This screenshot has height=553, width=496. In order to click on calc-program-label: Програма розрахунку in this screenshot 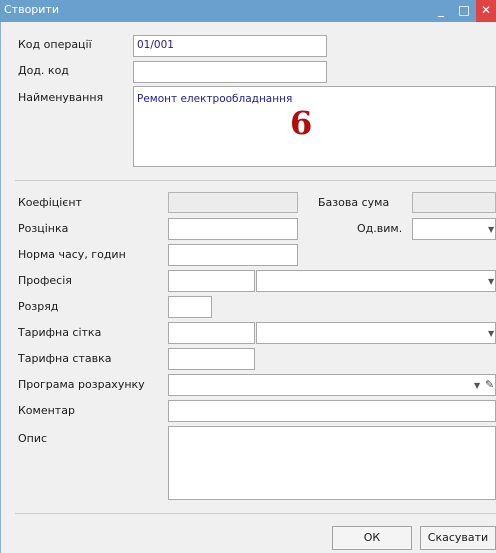, I will do `click(81, 384)`.